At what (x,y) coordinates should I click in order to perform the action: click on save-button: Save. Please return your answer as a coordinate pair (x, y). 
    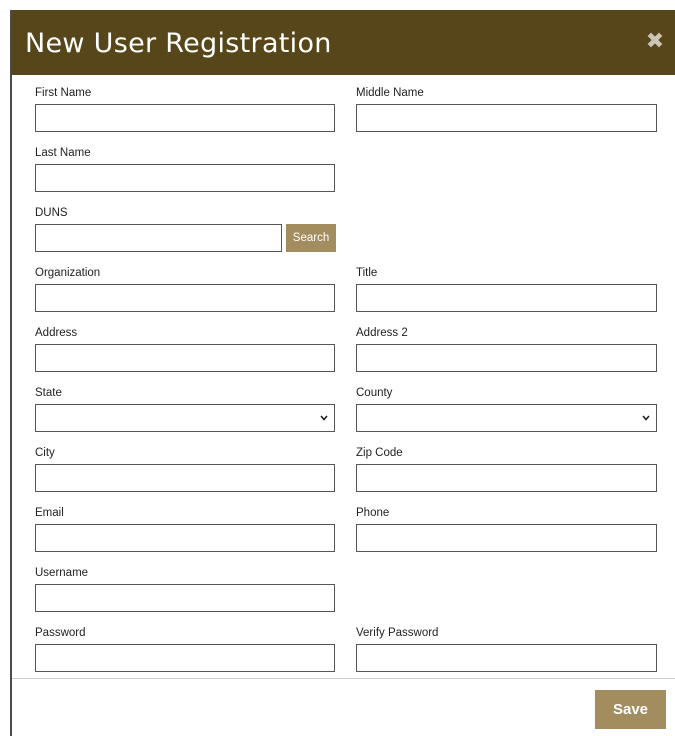
    Looking at the image, I should click on (630, 709).